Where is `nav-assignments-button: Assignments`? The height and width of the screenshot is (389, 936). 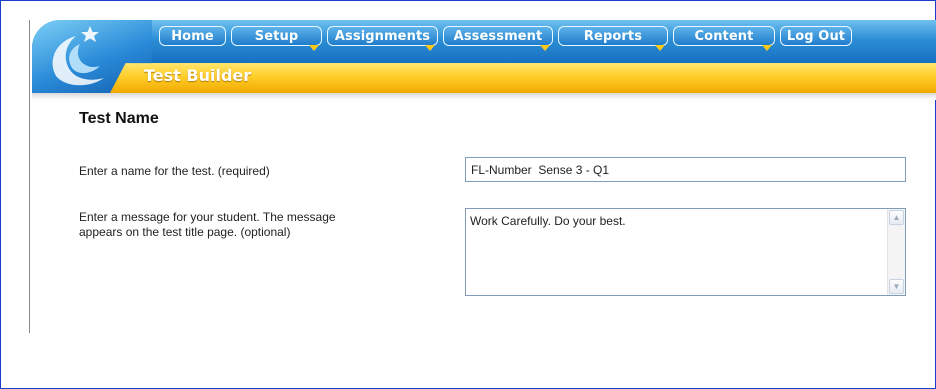
nav-assignments-button: Assignments is located at coordinates (382, 38).